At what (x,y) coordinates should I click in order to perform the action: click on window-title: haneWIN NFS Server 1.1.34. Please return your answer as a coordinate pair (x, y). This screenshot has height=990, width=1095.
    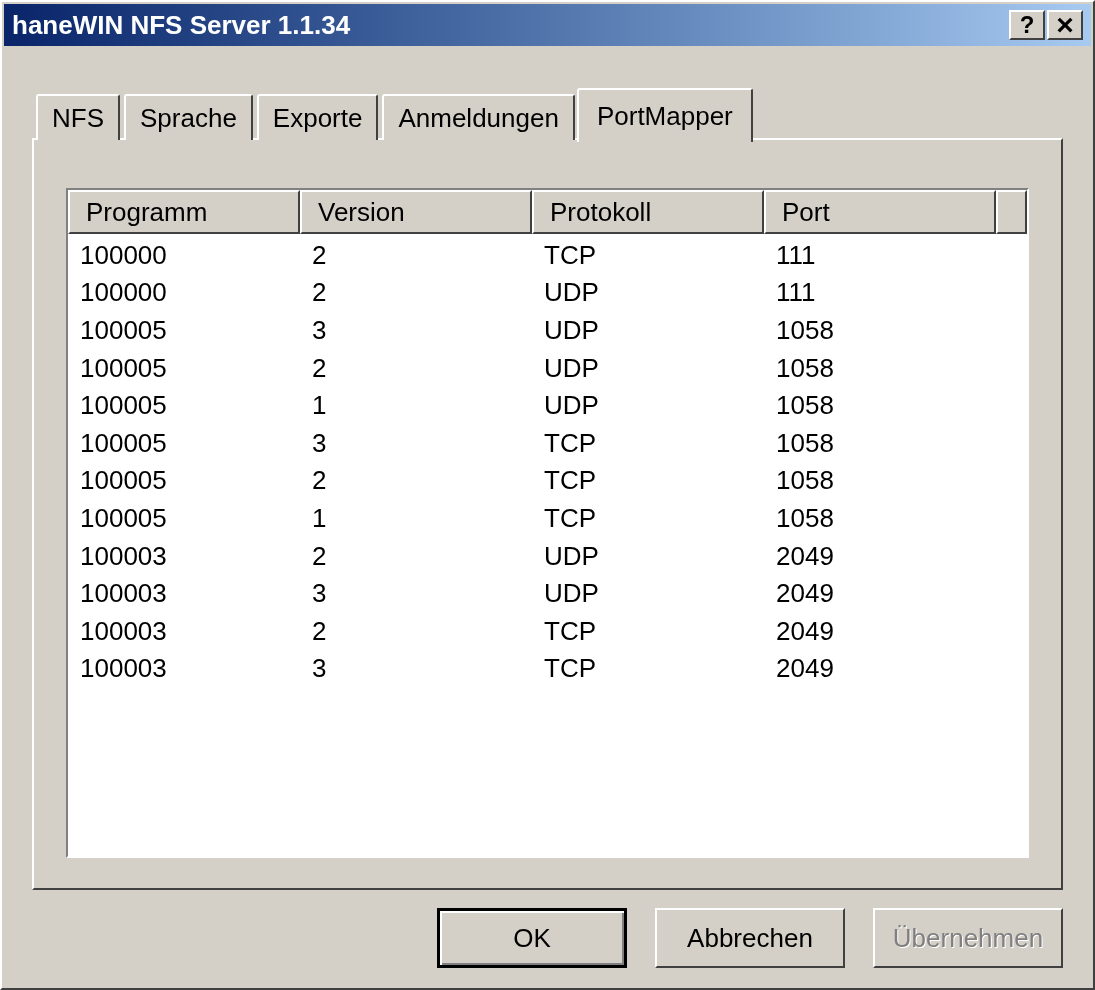
    Looking at the image, I should click on (181, 25).